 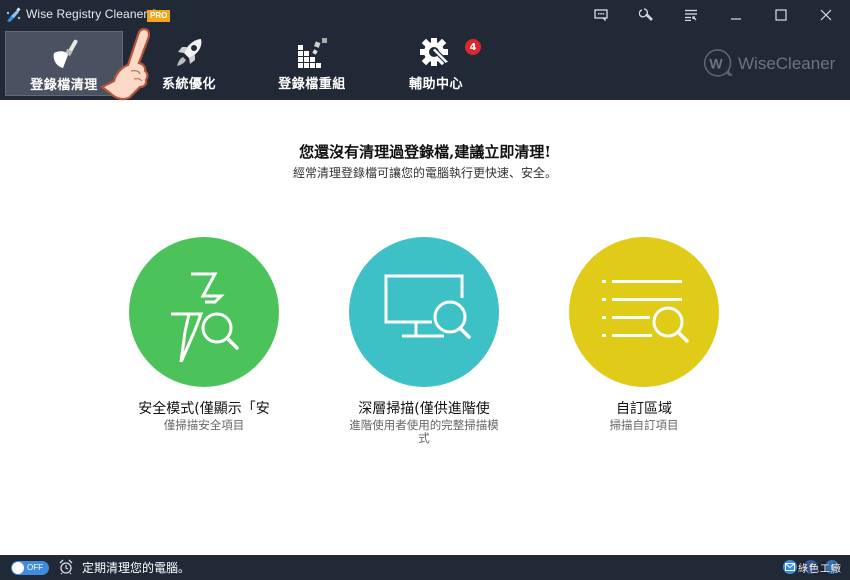 I want to click on status-bar: OFF 定期清理您的電腦。 f t 綠色工廠, so click(x=425, y=567).